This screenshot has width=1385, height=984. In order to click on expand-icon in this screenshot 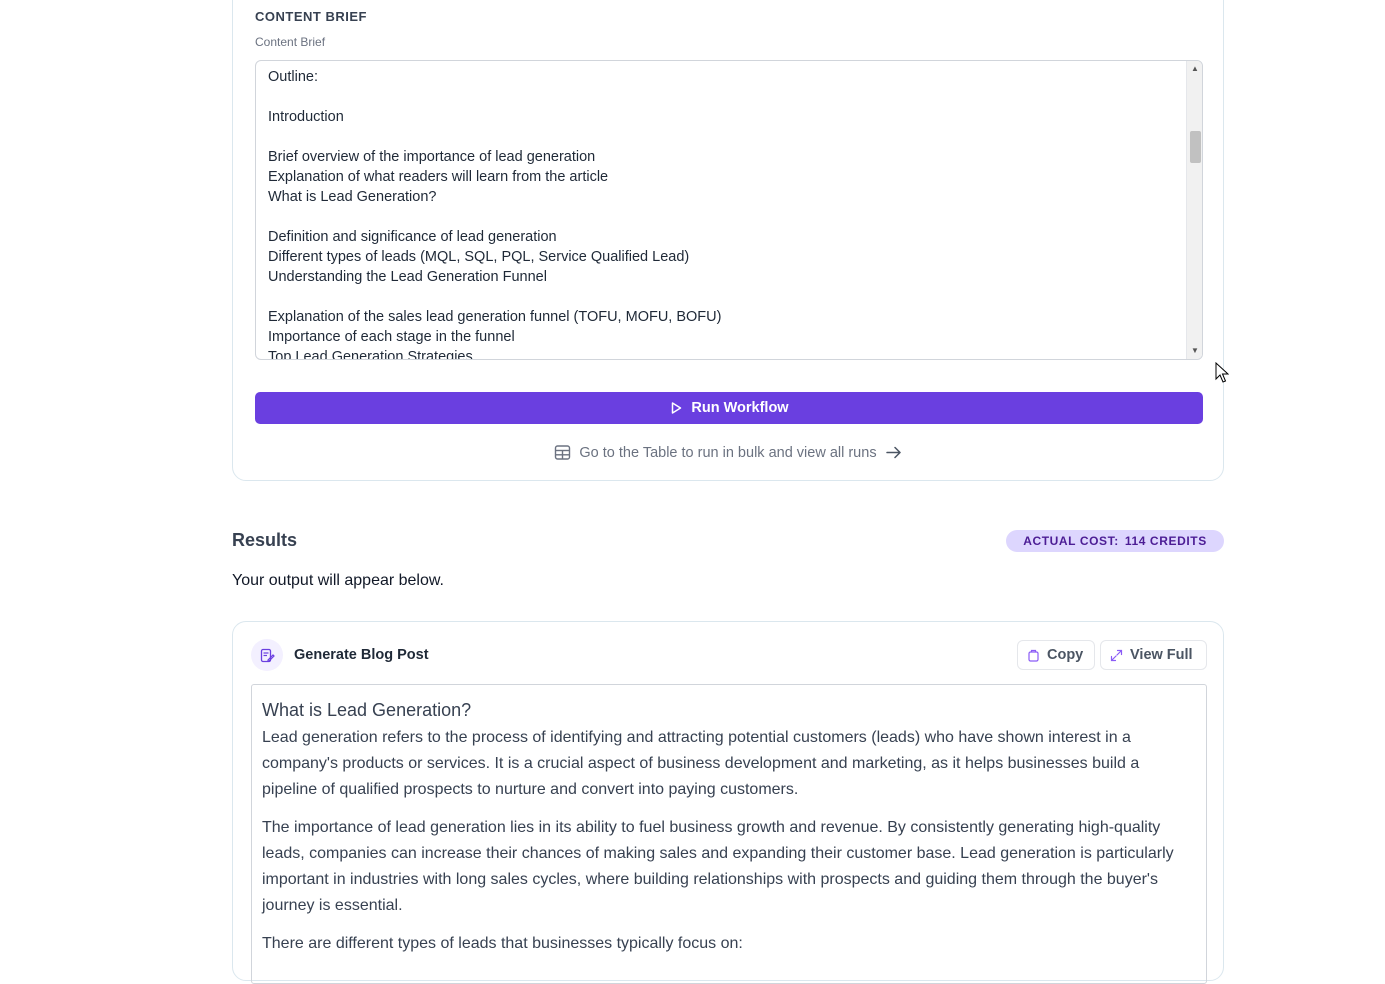, I will do `click(1116, 655)`.